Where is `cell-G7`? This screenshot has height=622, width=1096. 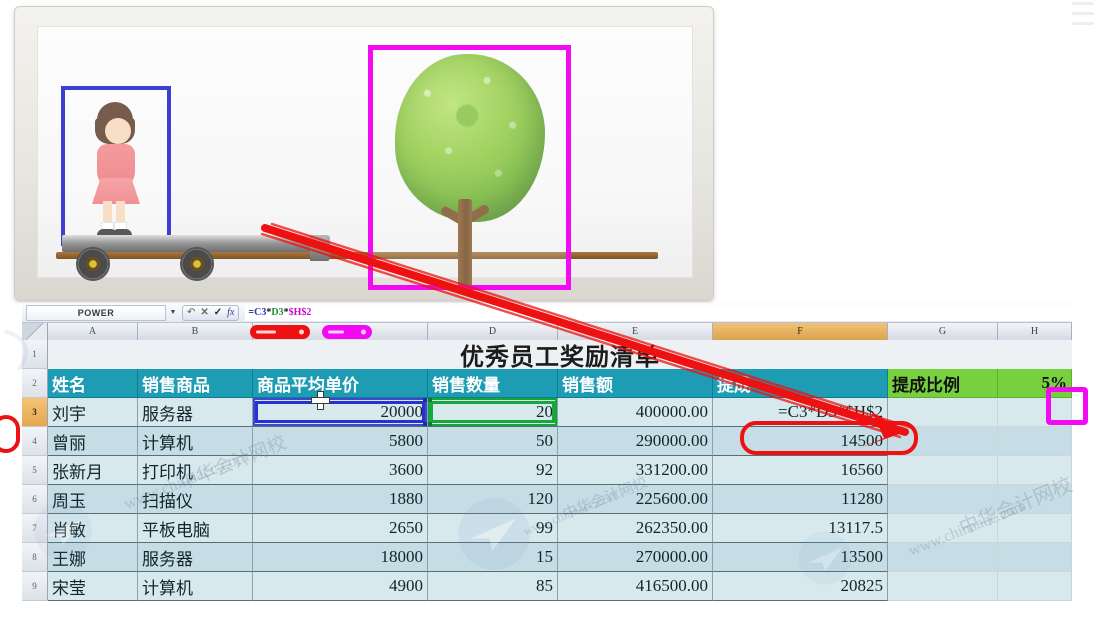 cell-G7 is located at coordinates (943, 528).